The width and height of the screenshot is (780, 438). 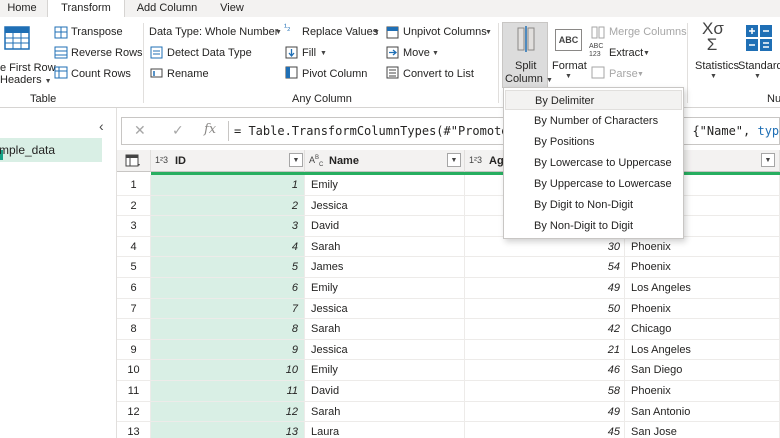 I want to click on row-number: 9, so click(x=134, y=350).